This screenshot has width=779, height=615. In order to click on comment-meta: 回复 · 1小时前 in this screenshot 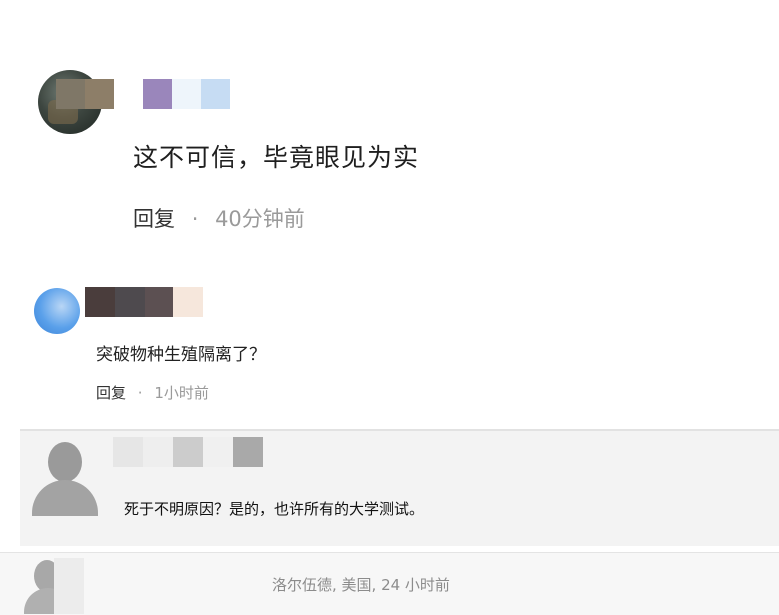, I will do `click(152, 392)`.